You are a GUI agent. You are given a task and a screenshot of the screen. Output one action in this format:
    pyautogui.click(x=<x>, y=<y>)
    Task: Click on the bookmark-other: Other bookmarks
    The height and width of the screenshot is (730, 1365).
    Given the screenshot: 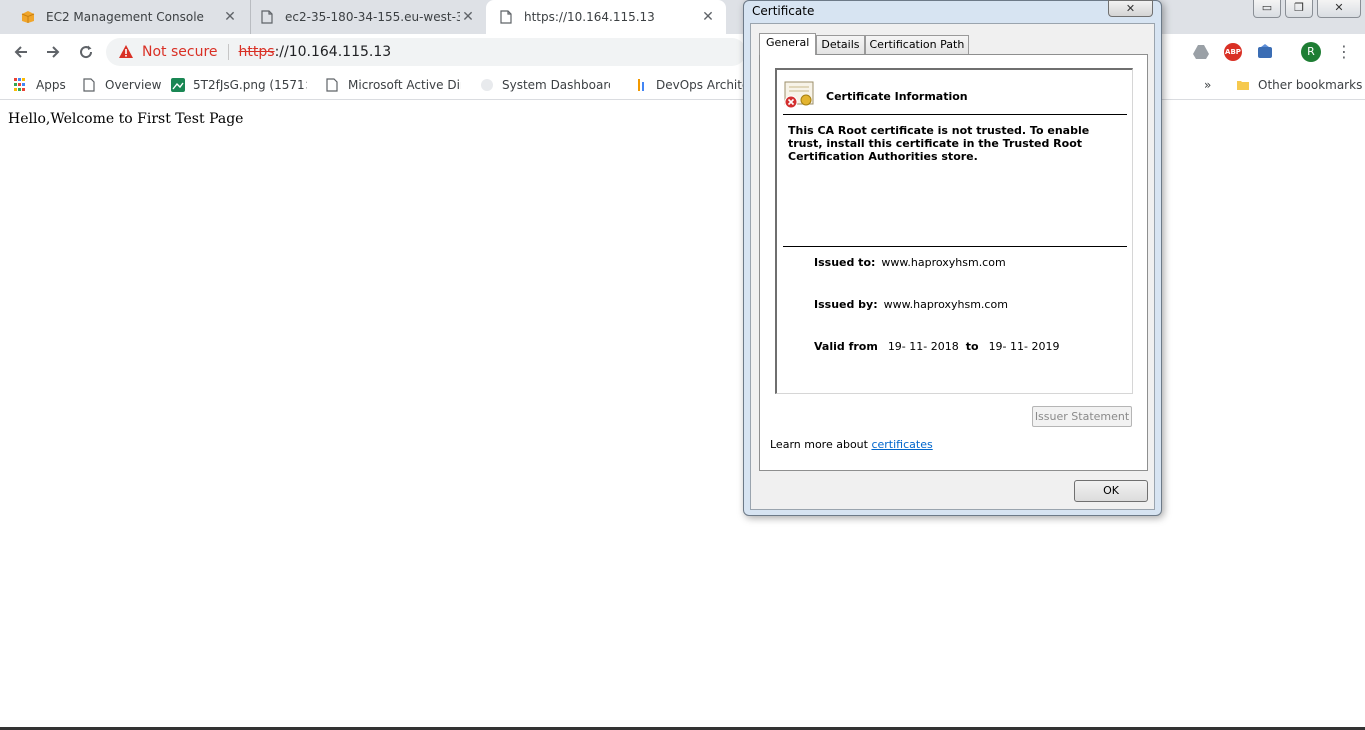 What is the action you would take?
    pyautogui.click(x=1299, y=85)
    